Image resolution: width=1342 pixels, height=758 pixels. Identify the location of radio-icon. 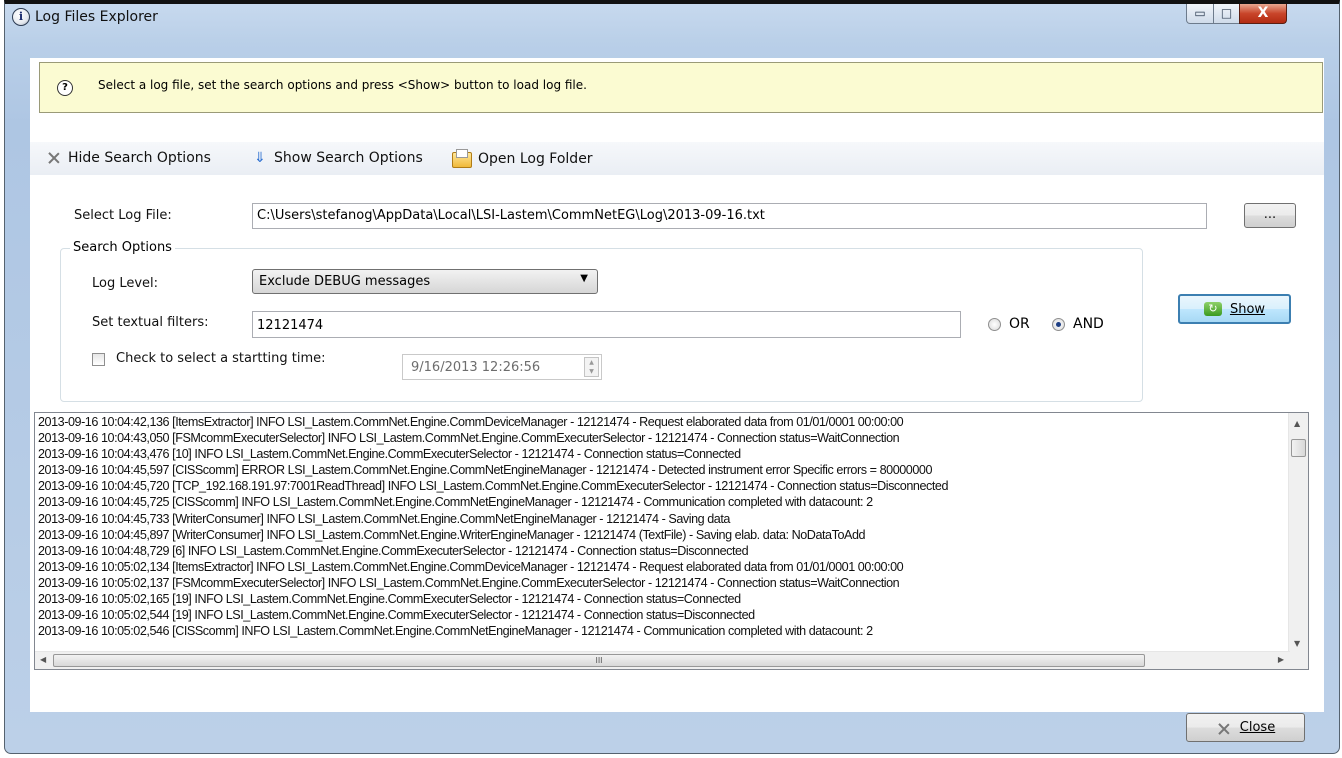
(994, 324).